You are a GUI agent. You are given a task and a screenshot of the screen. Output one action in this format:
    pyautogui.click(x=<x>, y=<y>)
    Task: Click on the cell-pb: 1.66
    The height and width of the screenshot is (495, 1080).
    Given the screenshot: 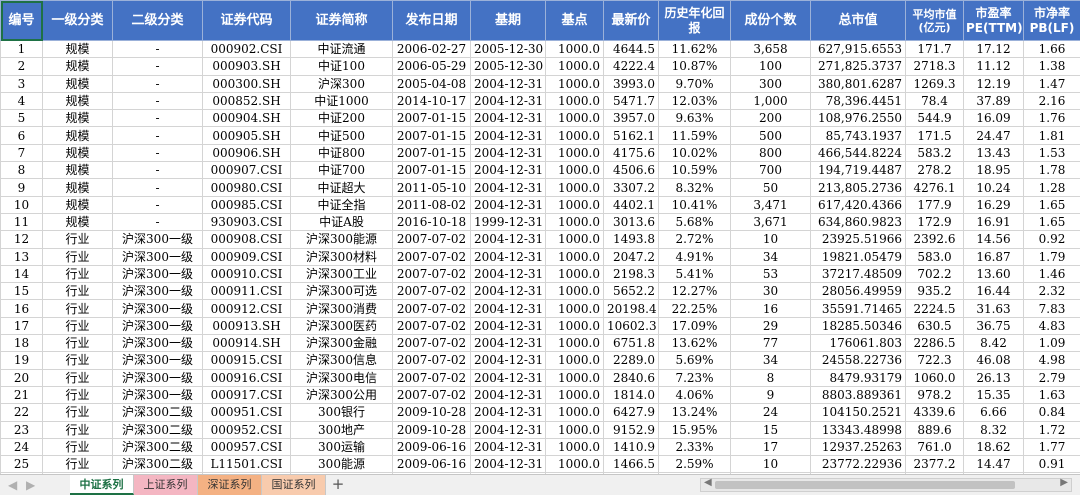 What is the action you would take?
    pyautogui.click(x=1051, y=49)
    